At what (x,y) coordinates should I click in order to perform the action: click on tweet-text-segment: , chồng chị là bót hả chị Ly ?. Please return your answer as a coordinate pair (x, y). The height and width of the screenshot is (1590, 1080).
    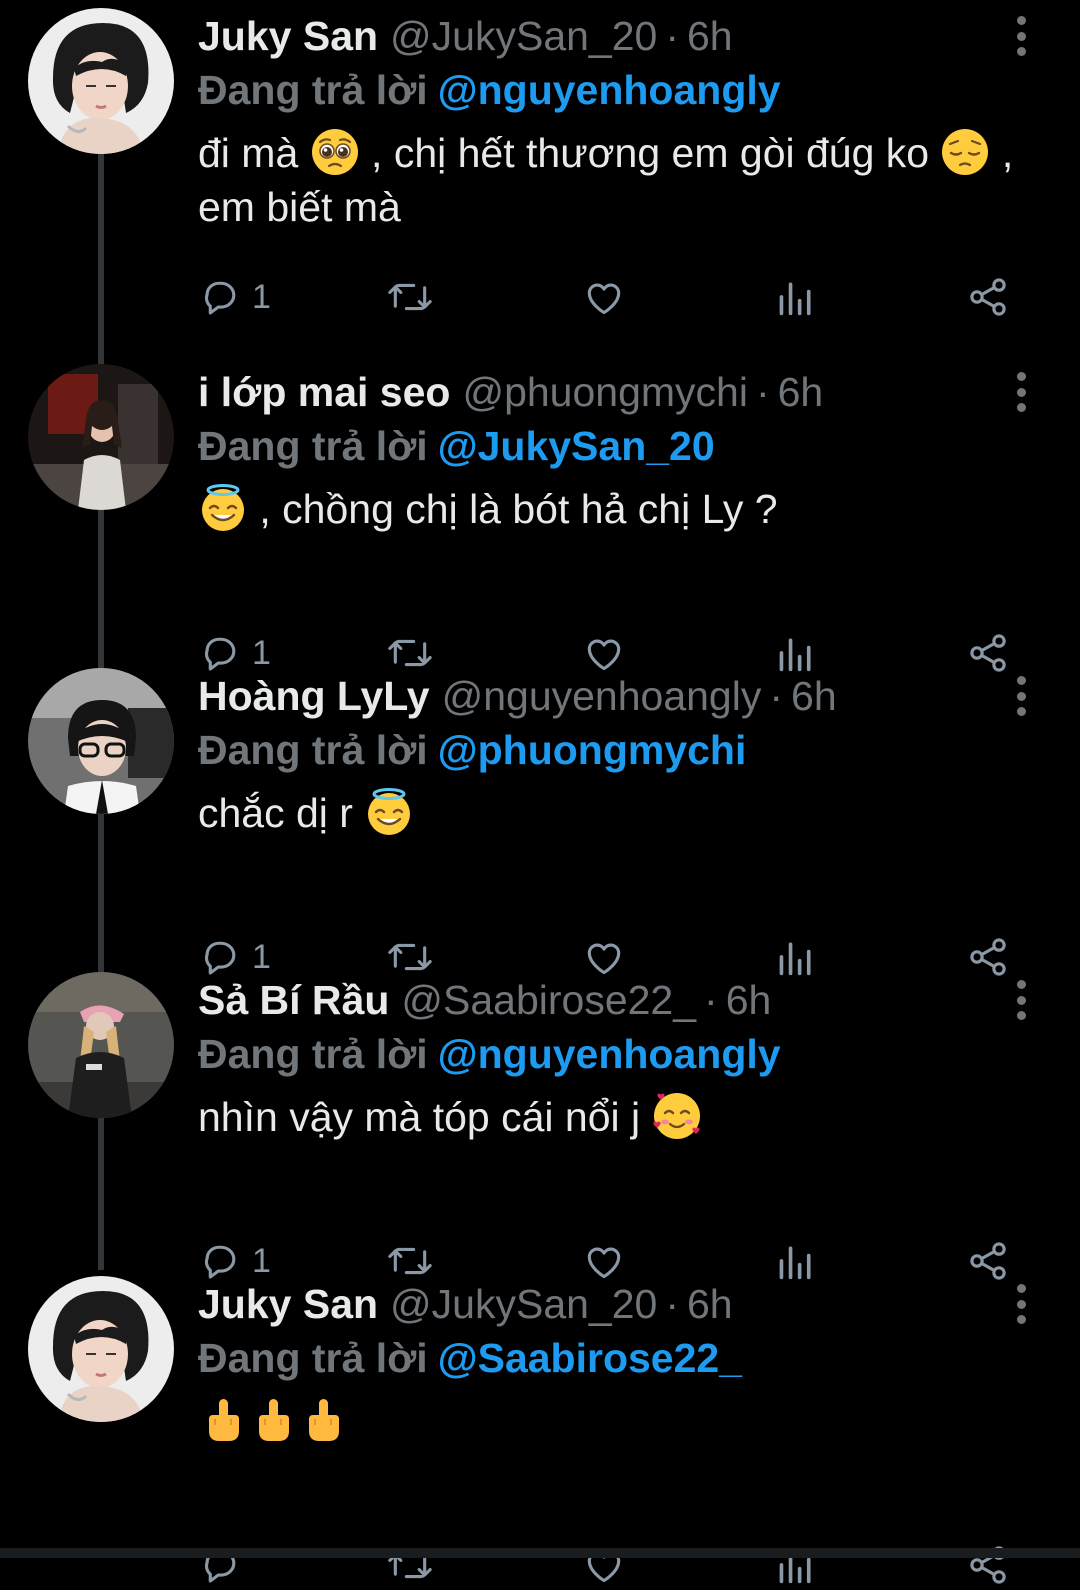
    Looking at the image, I should click on (513, 509).